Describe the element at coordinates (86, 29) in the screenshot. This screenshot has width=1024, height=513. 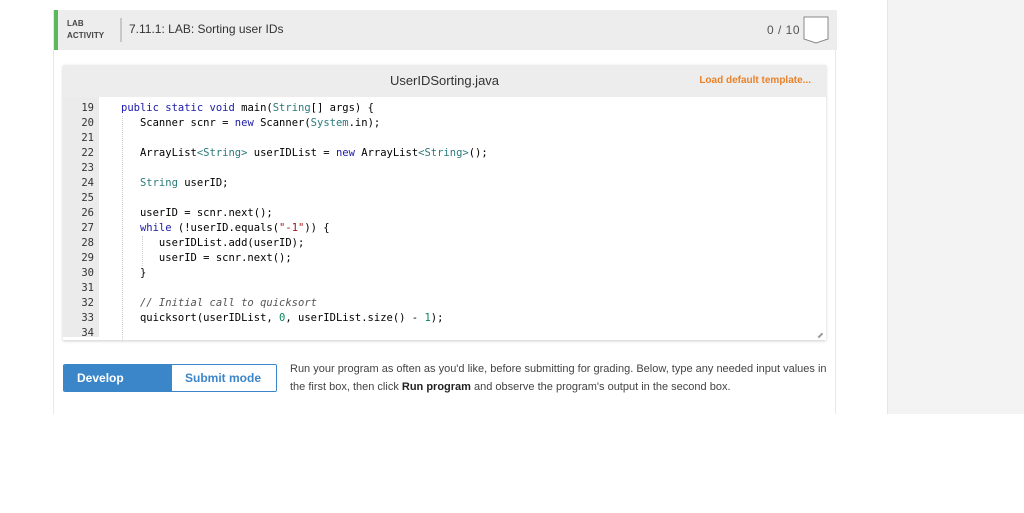
I see `lab-activity-label: LAB ACTIVITY` at that location.